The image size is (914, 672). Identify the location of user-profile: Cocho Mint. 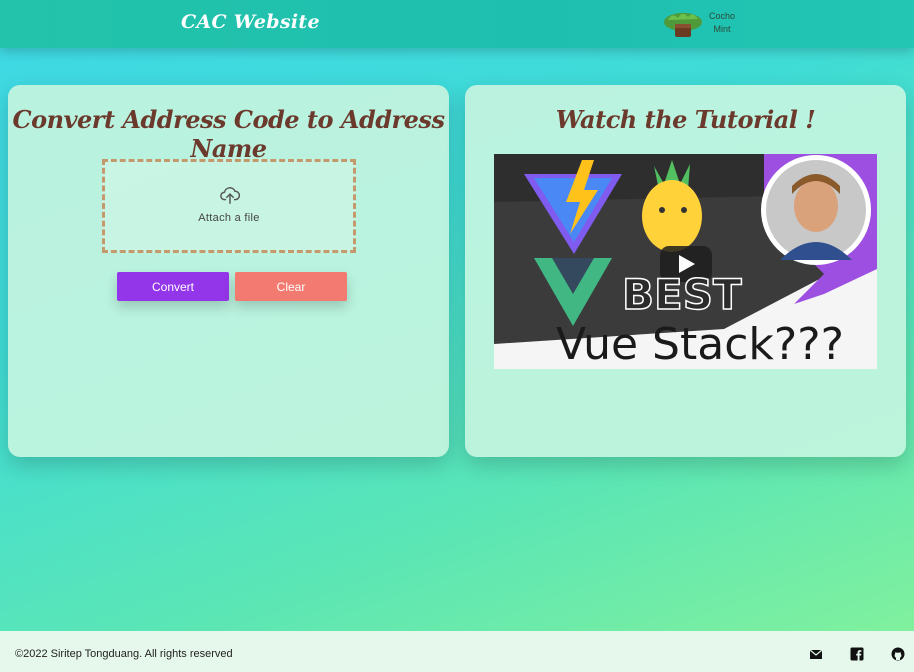
(702, 25).